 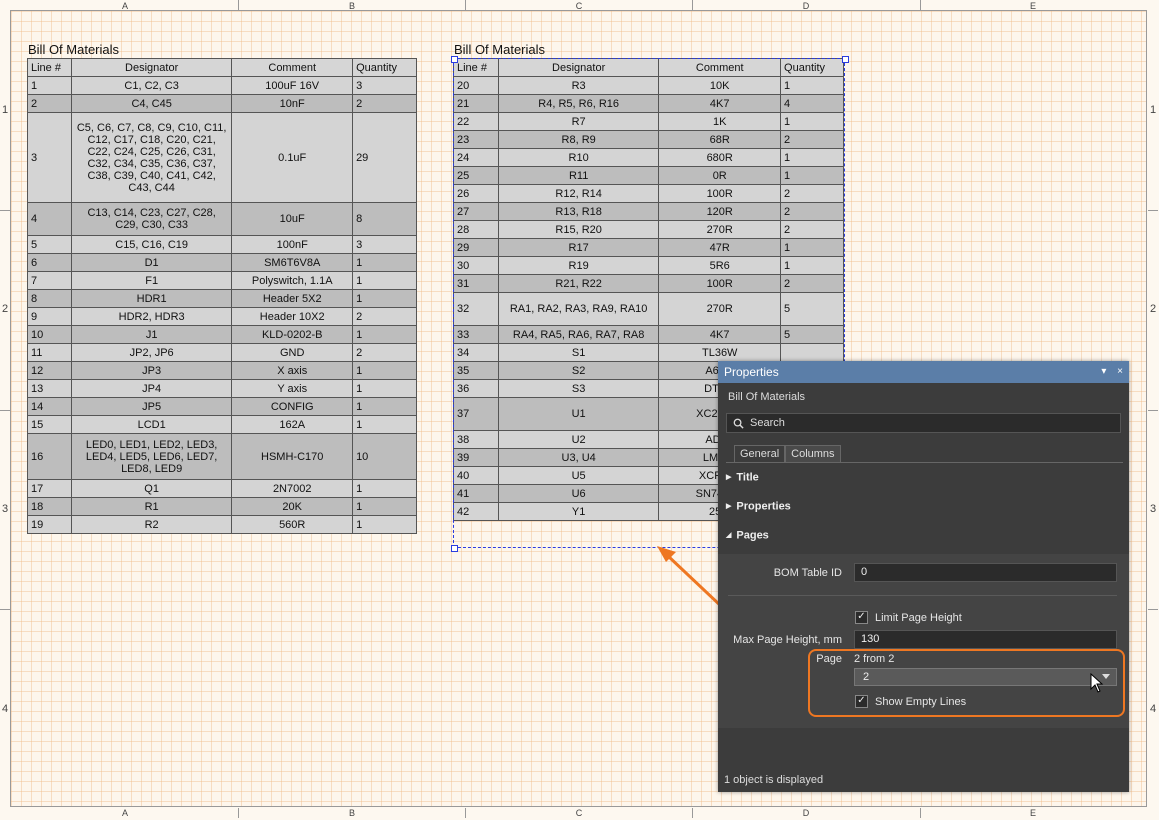 I want to click on highlight-box, so click(x=966, y=683).